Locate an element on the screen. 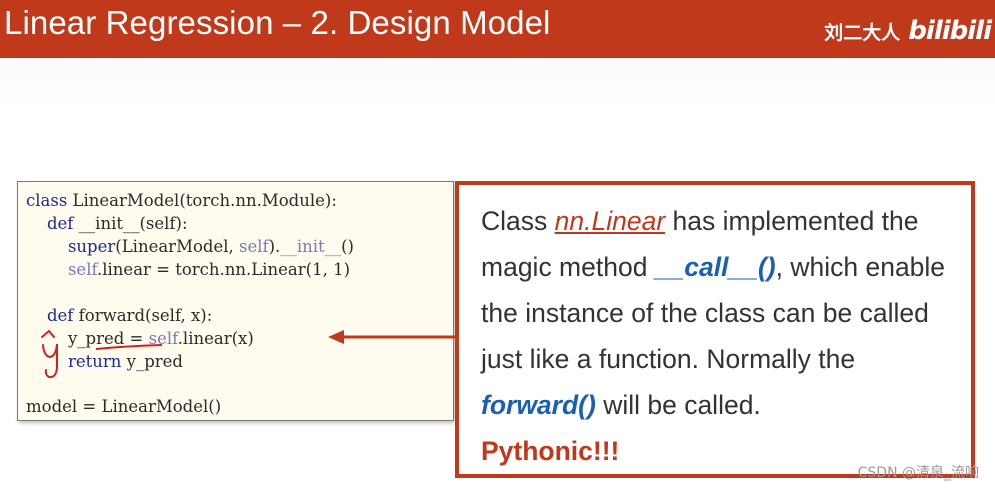  code-keyword: super is located at coordinates (71, 246).